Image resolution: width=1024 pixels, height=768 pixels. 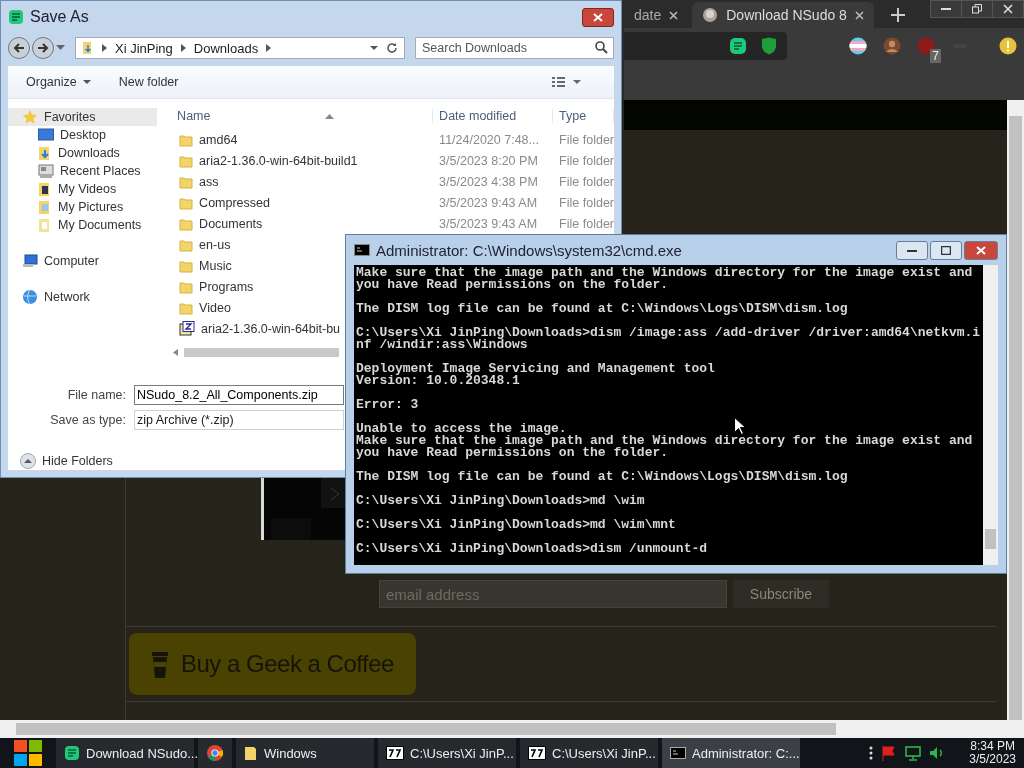 I want to click on console-line: C:\Users\Xi JinPing\Downloads>md \wim, so click(x=500, y=501).